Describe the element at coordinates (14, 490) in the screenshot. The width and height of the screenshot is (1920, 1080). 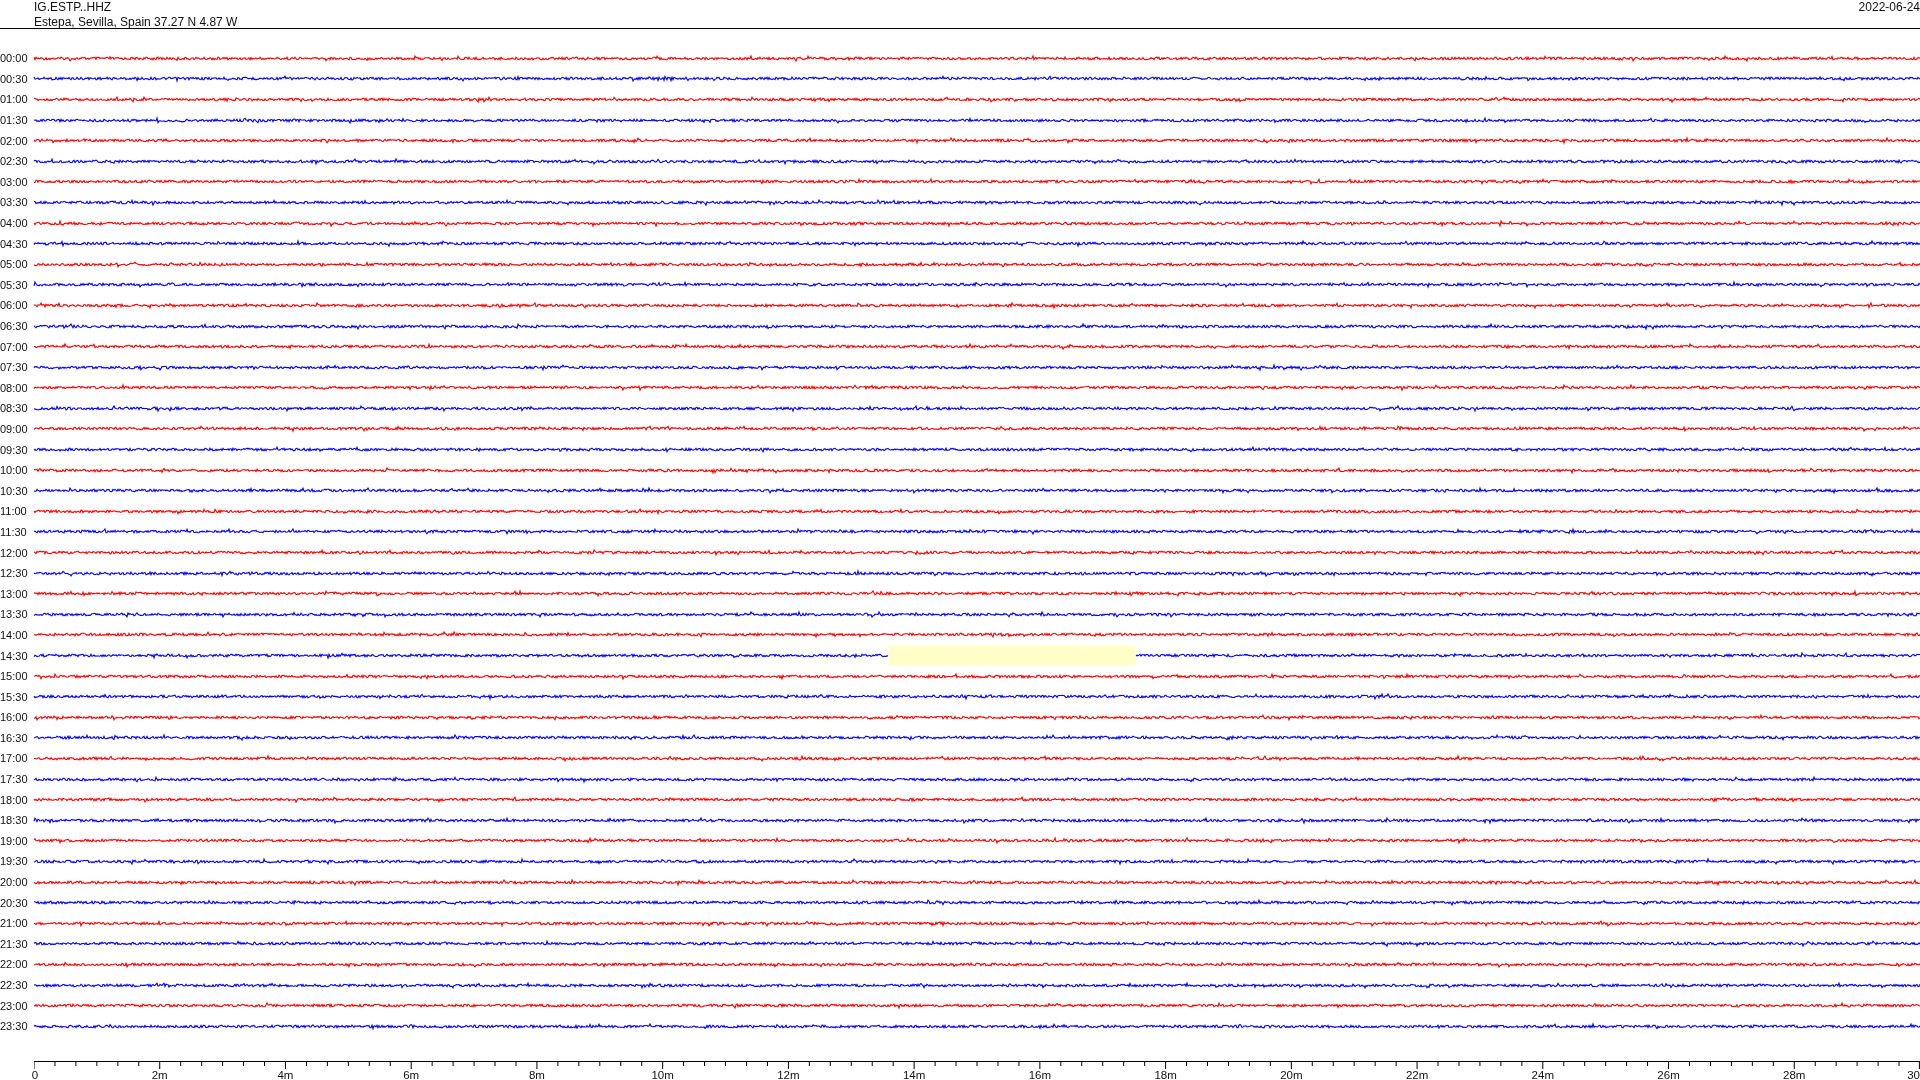
I see `hour-label: 10:30` at that location.